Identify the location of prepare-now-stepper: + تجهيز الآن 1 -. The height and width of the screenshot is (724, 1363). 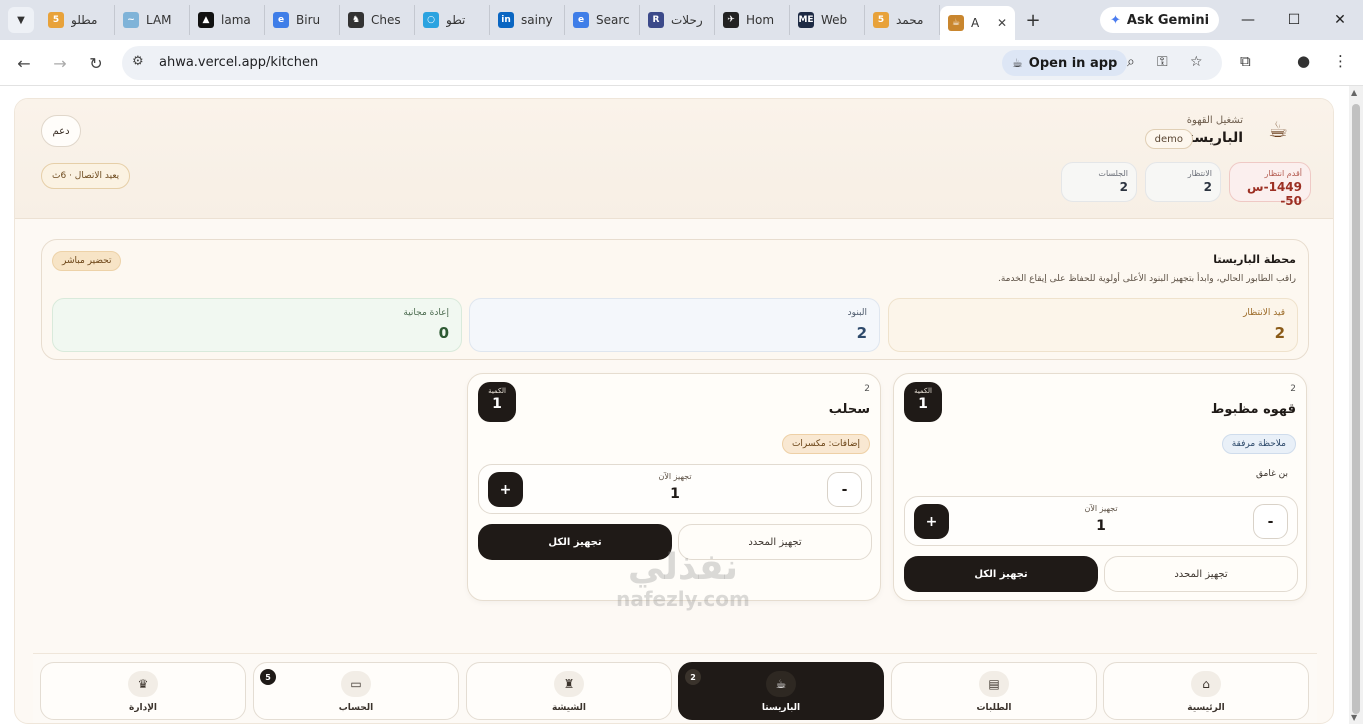
(675, 489).